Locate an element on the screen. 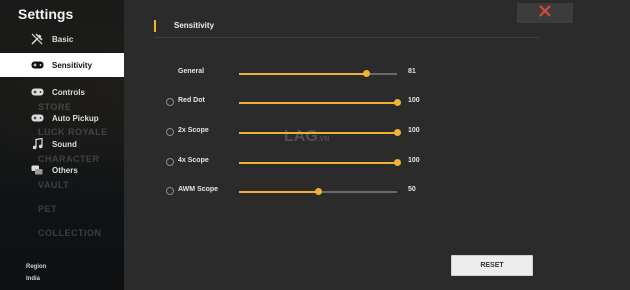 The height and width of the screenshot is (290, 630). background-label: PET is located at coordinates (48, 209).